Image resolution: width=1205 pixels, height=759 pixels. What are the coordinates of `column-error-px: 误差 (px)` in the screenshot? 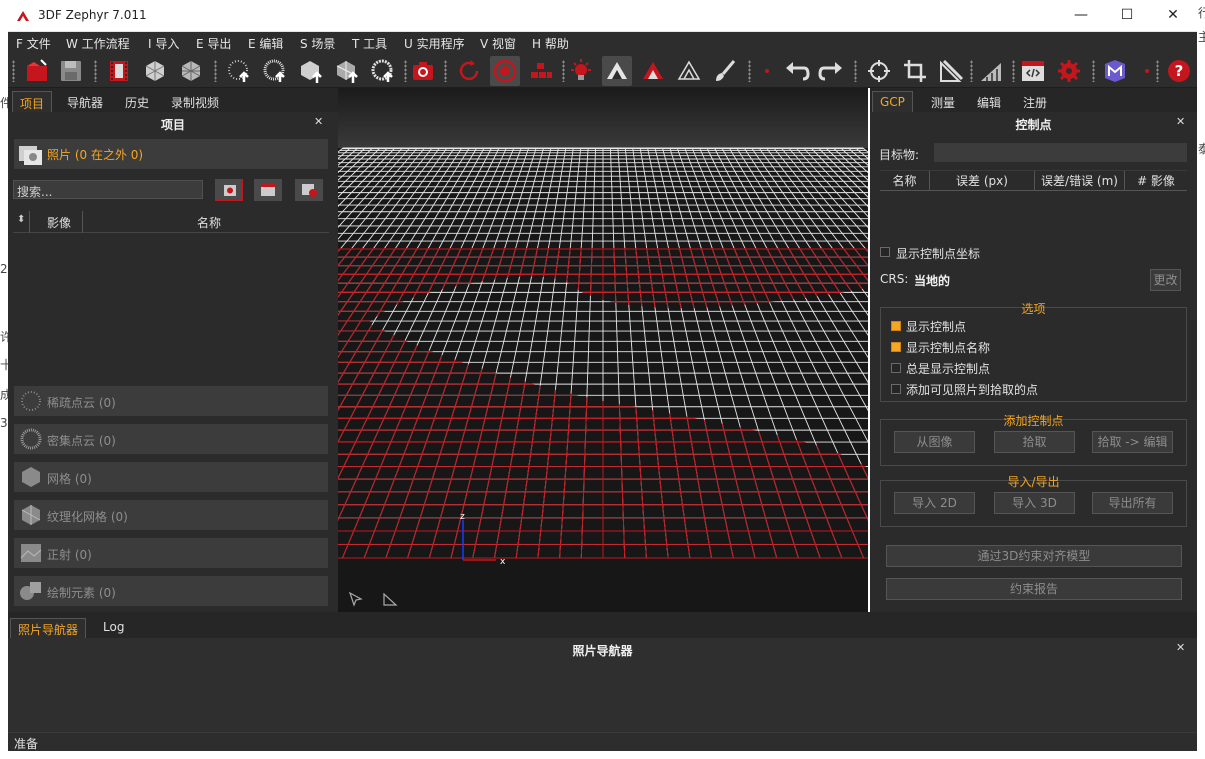 It's located at (982, 181).